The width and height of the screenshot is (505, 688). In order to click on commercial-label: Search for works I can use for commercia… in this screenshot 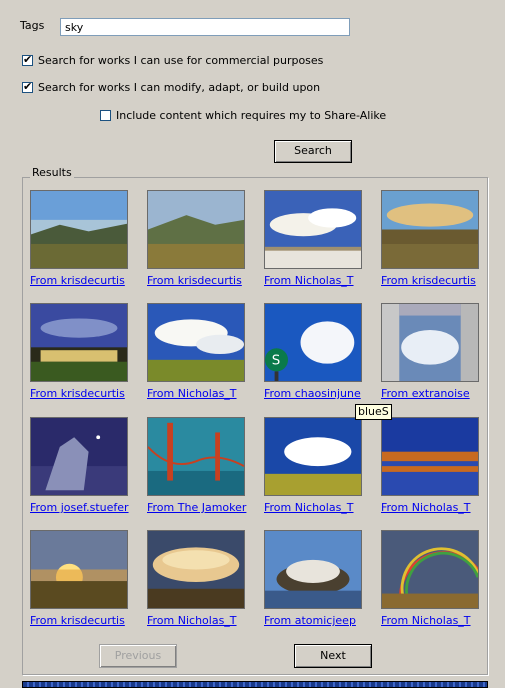, I will do `click(180, 60)`.